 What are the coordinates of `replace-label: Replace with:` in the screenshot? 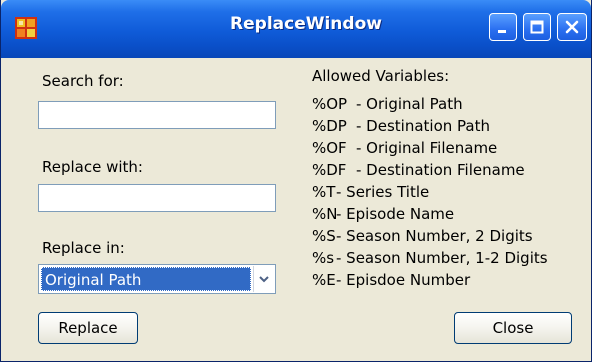 It's located at (92, 167).